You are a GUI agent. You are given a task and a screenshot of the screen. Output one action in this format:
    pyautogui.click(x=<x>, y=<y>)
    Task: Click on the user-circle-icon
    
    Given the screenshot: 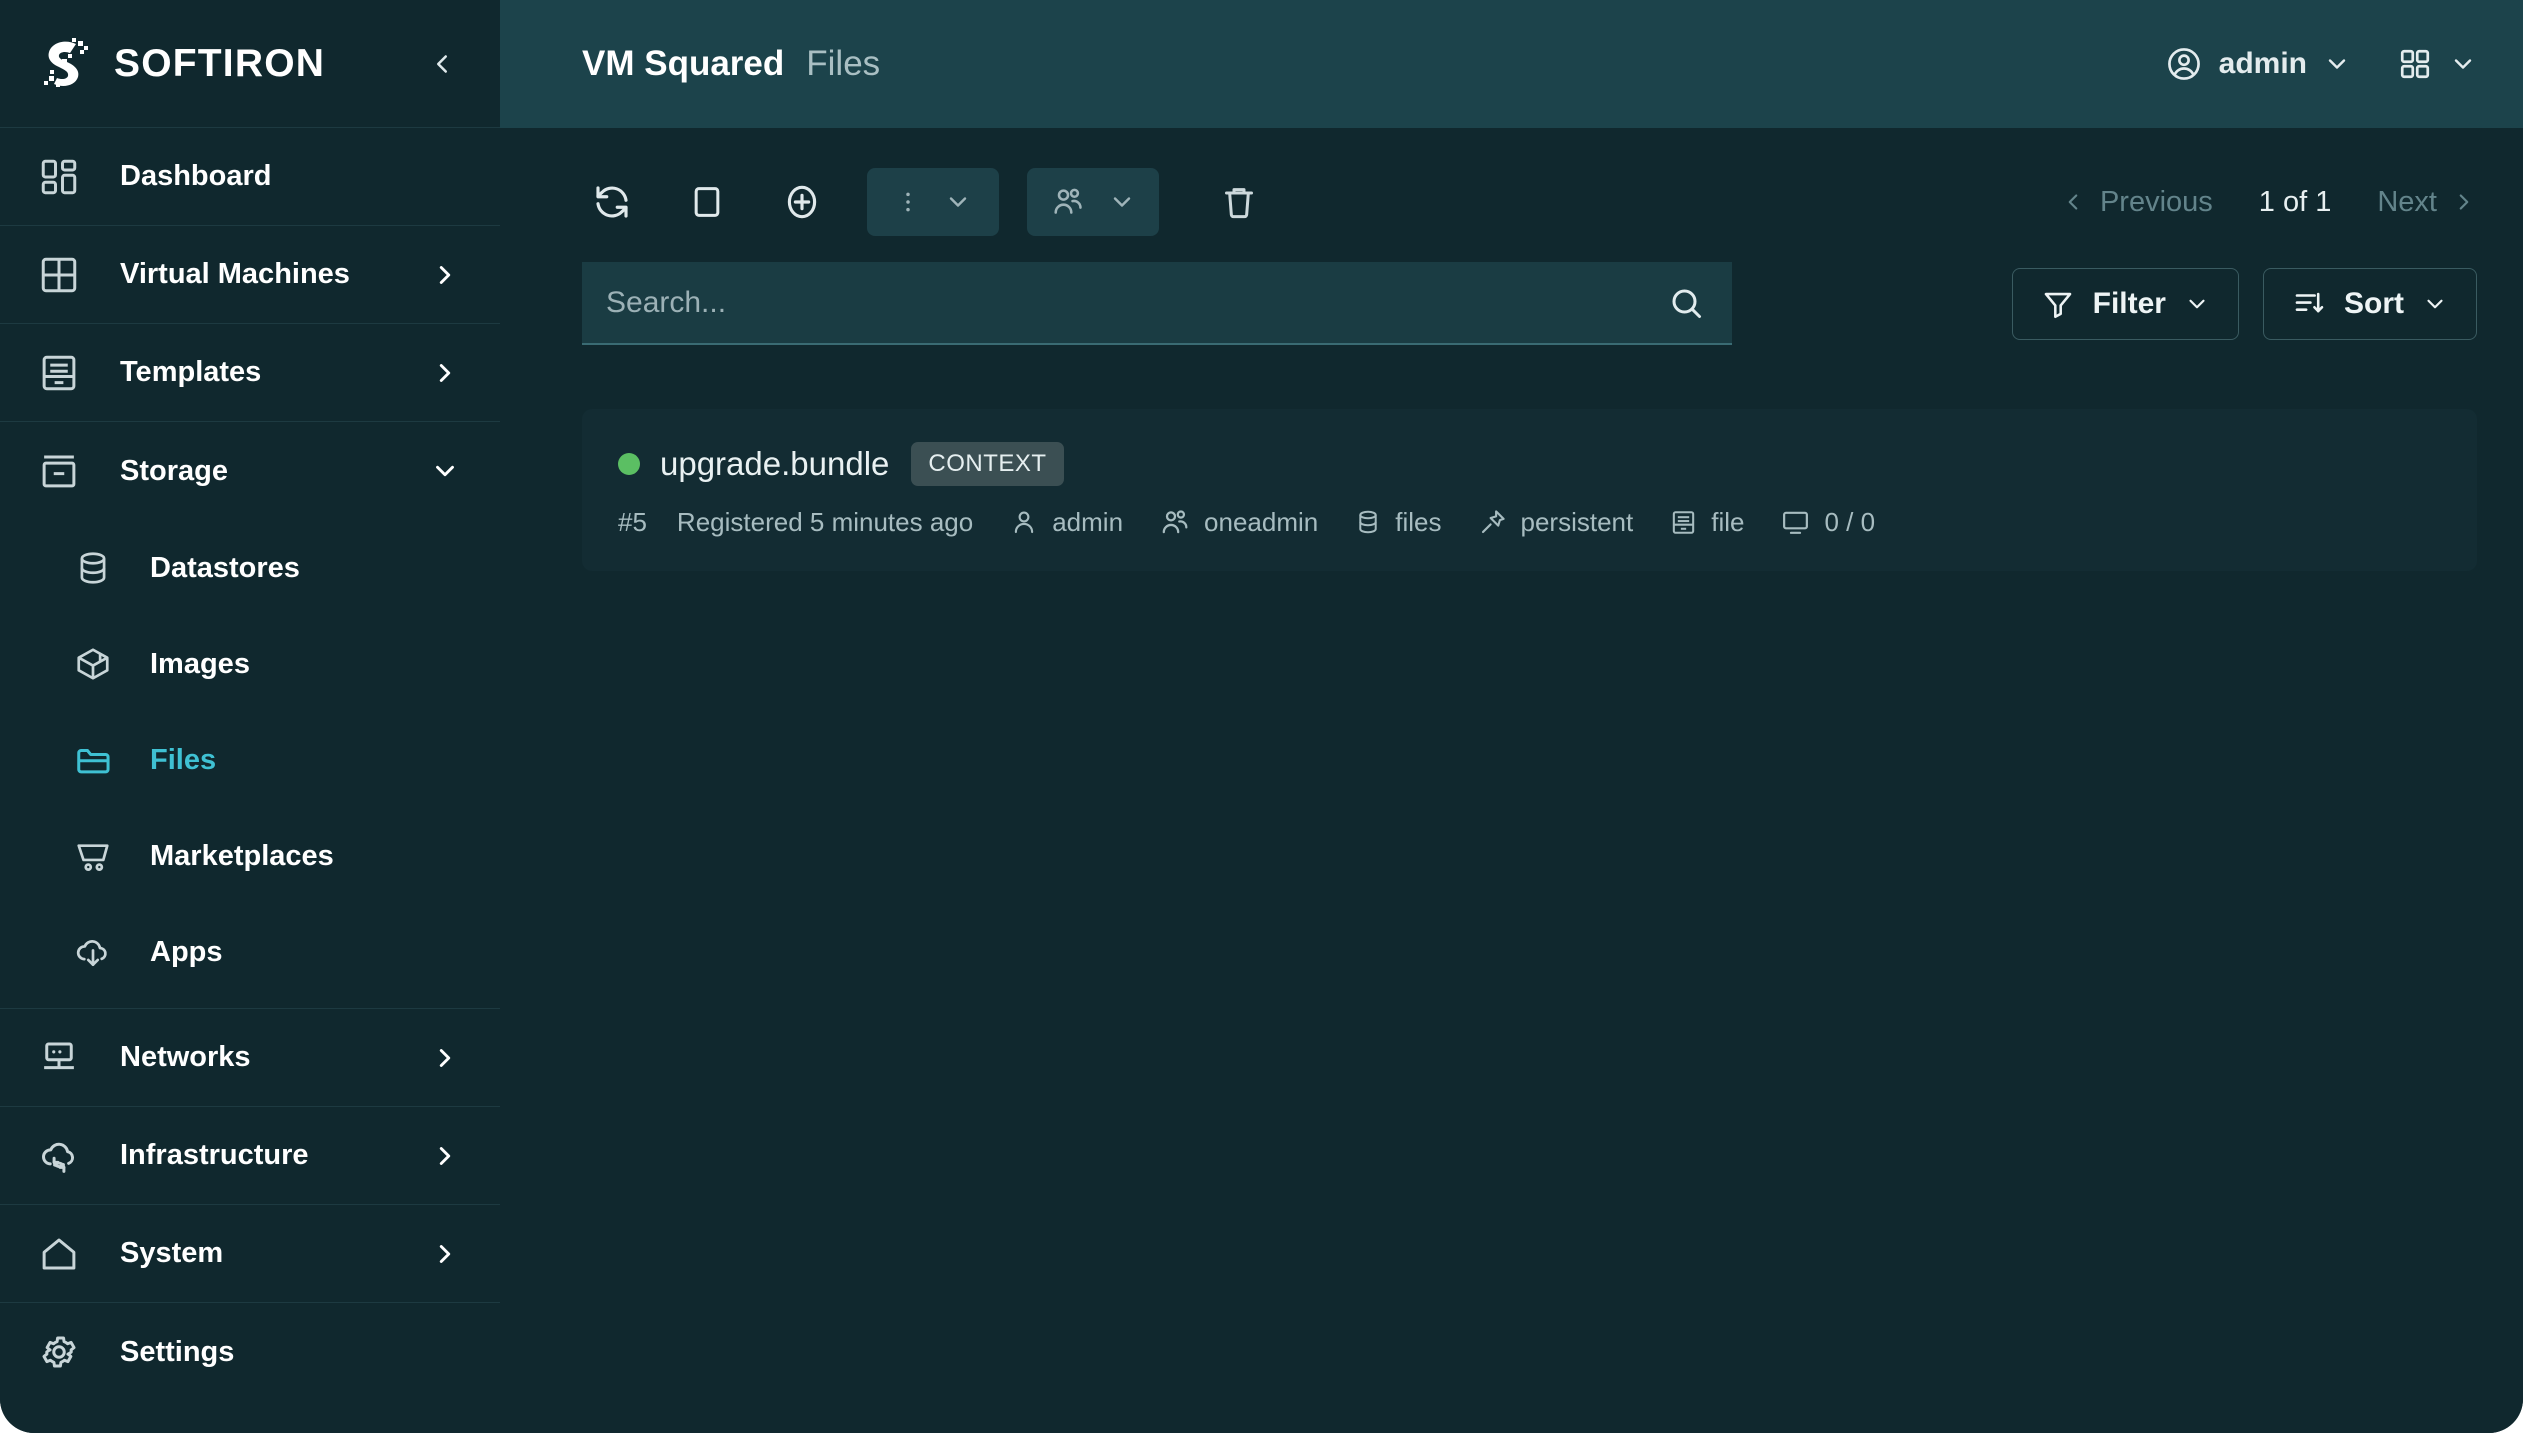 What is the action you would take?
    pyautogui.click(x=2184, y=64)
    